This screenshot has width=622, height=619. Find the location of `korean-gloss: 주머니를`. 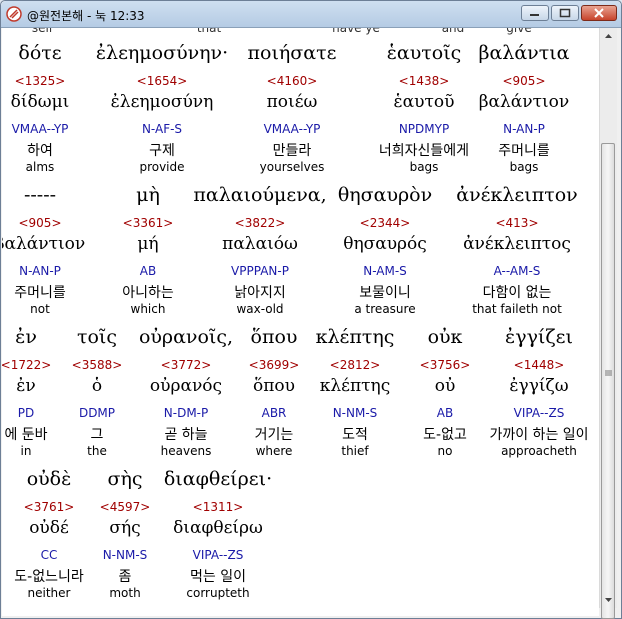

korean-gloss: 주머니를 is located at coordinates (524, 151).